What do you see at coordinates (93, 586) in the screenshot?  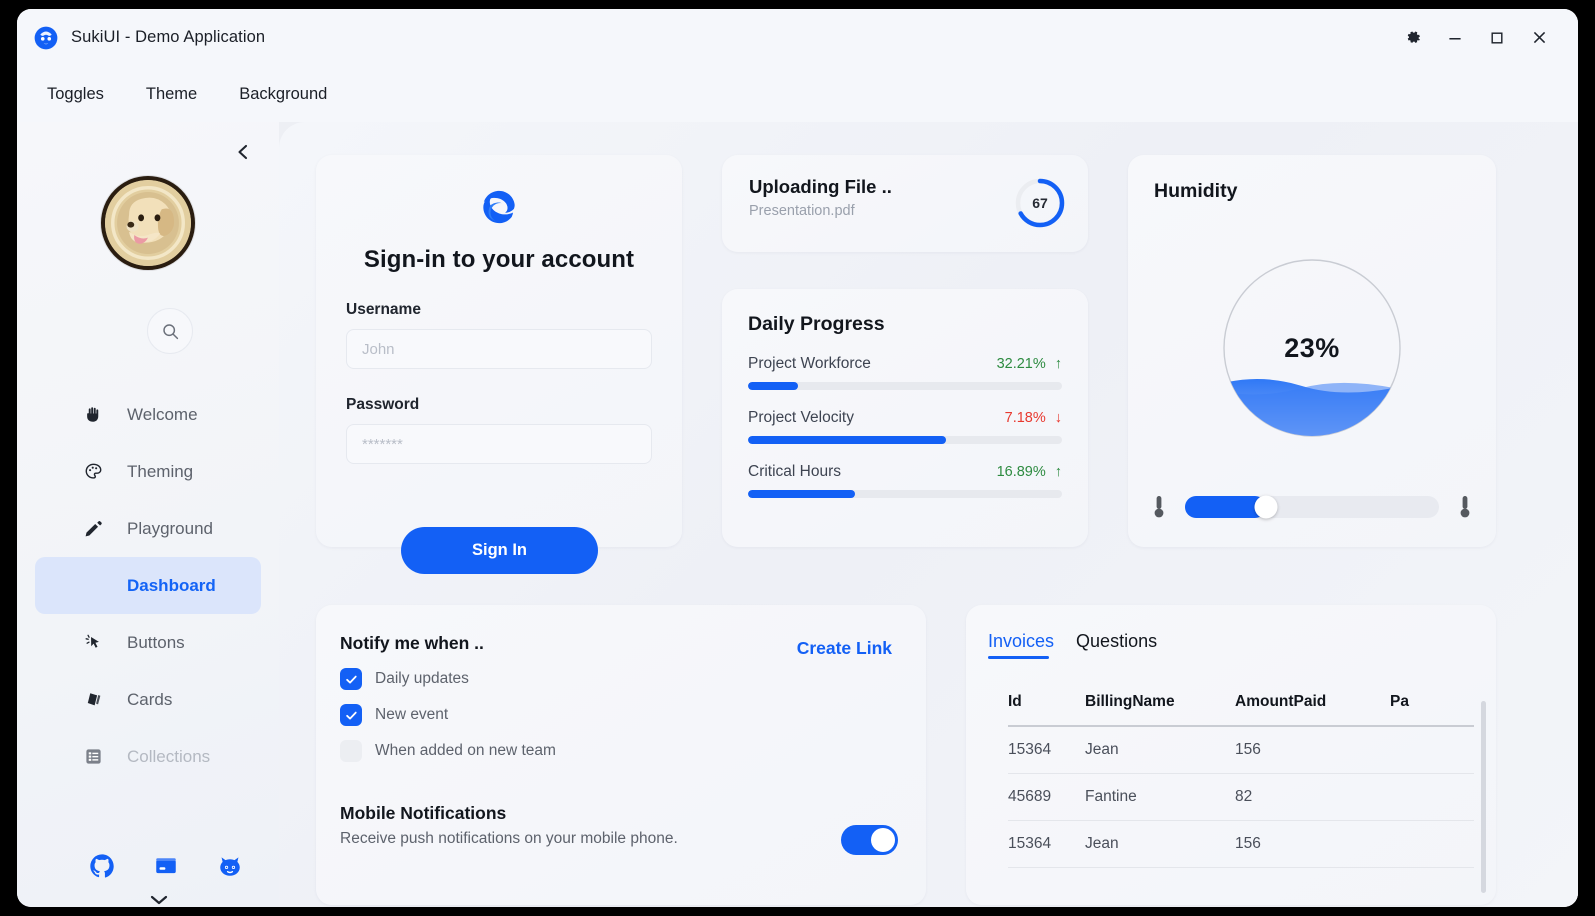 I see `dashboard-icon` at bounding box center [93, 586].